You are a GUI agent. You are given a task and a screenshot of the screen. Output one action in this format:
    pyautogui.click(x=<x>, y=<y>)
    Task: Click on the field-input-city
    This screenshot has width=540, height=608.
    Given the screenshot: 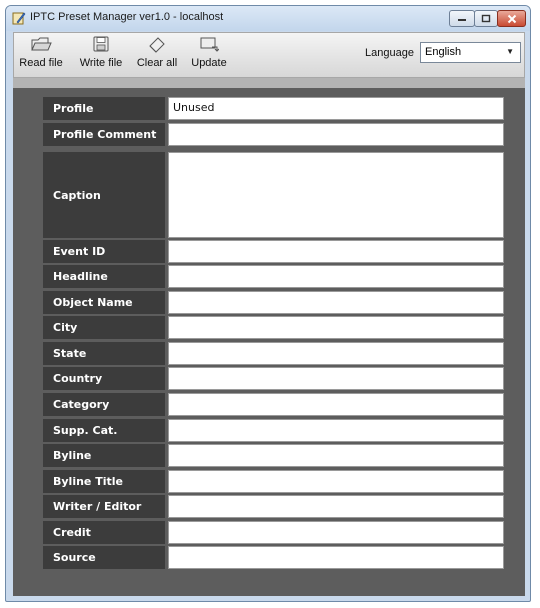 What is the action you would take?
    pyautogui.click(x=336, y=327)
    